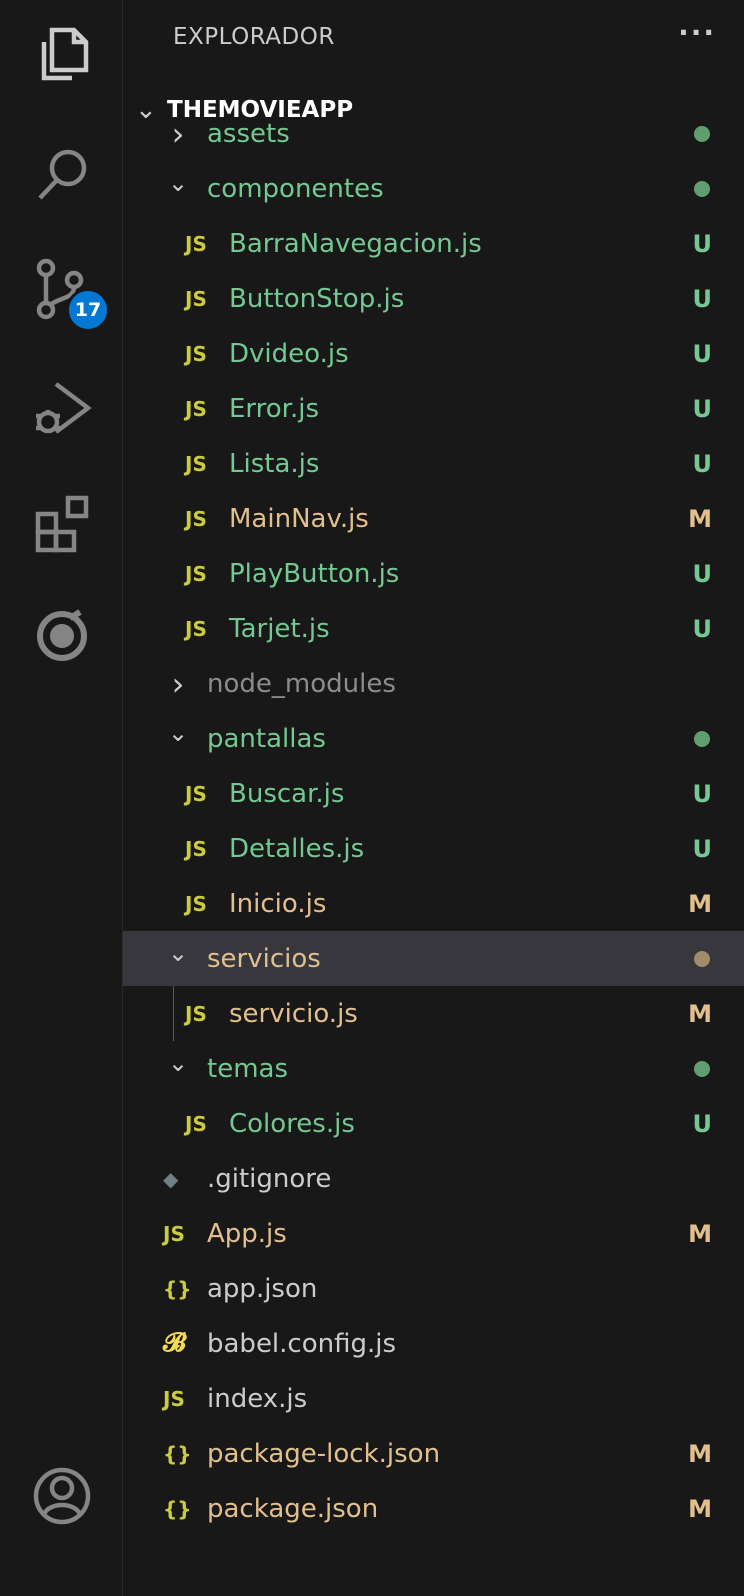 This screenshot has height=1596, width=744. What do you see at coordinates (62, 408) in the screenshot?
I see `run-debug-icon` at bounding box center [62, 408].